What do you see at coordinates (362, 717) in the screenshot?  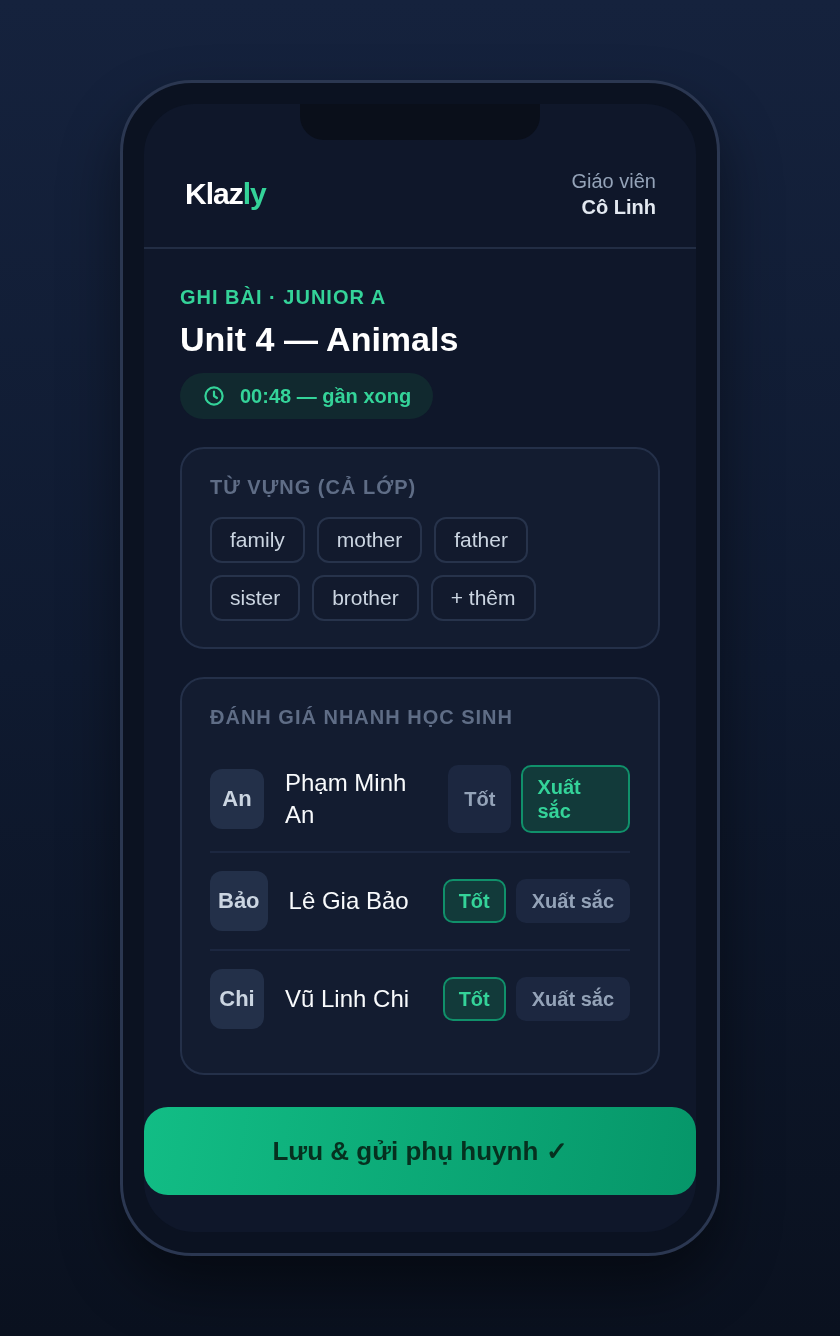 I see `section-title: ĐÁNH GIÁ NHANH HỌC SINH` at bounding box center [362, 717].